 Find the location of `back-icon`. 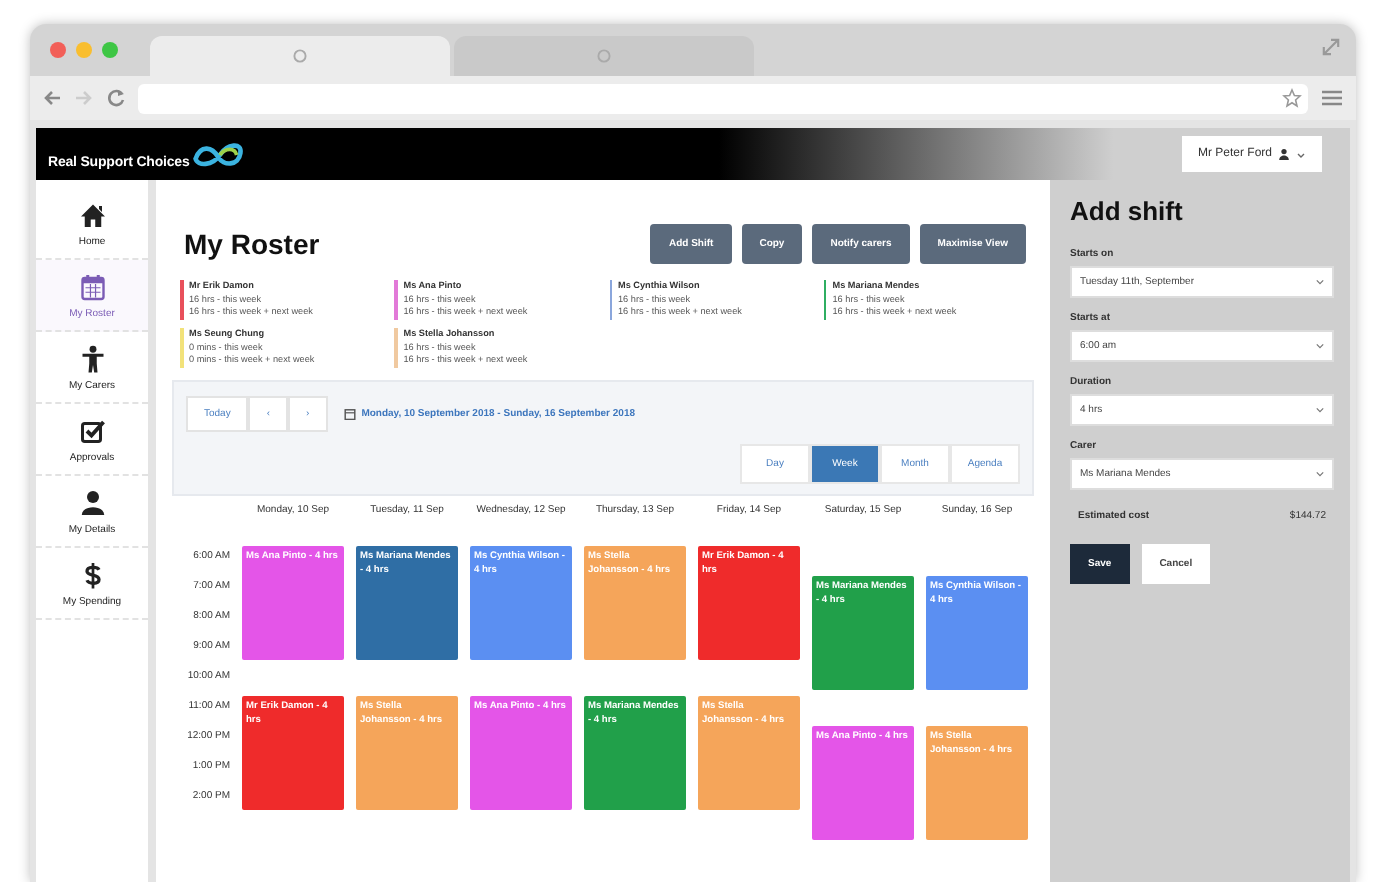

back-icon is located at coordinates (52, 98).